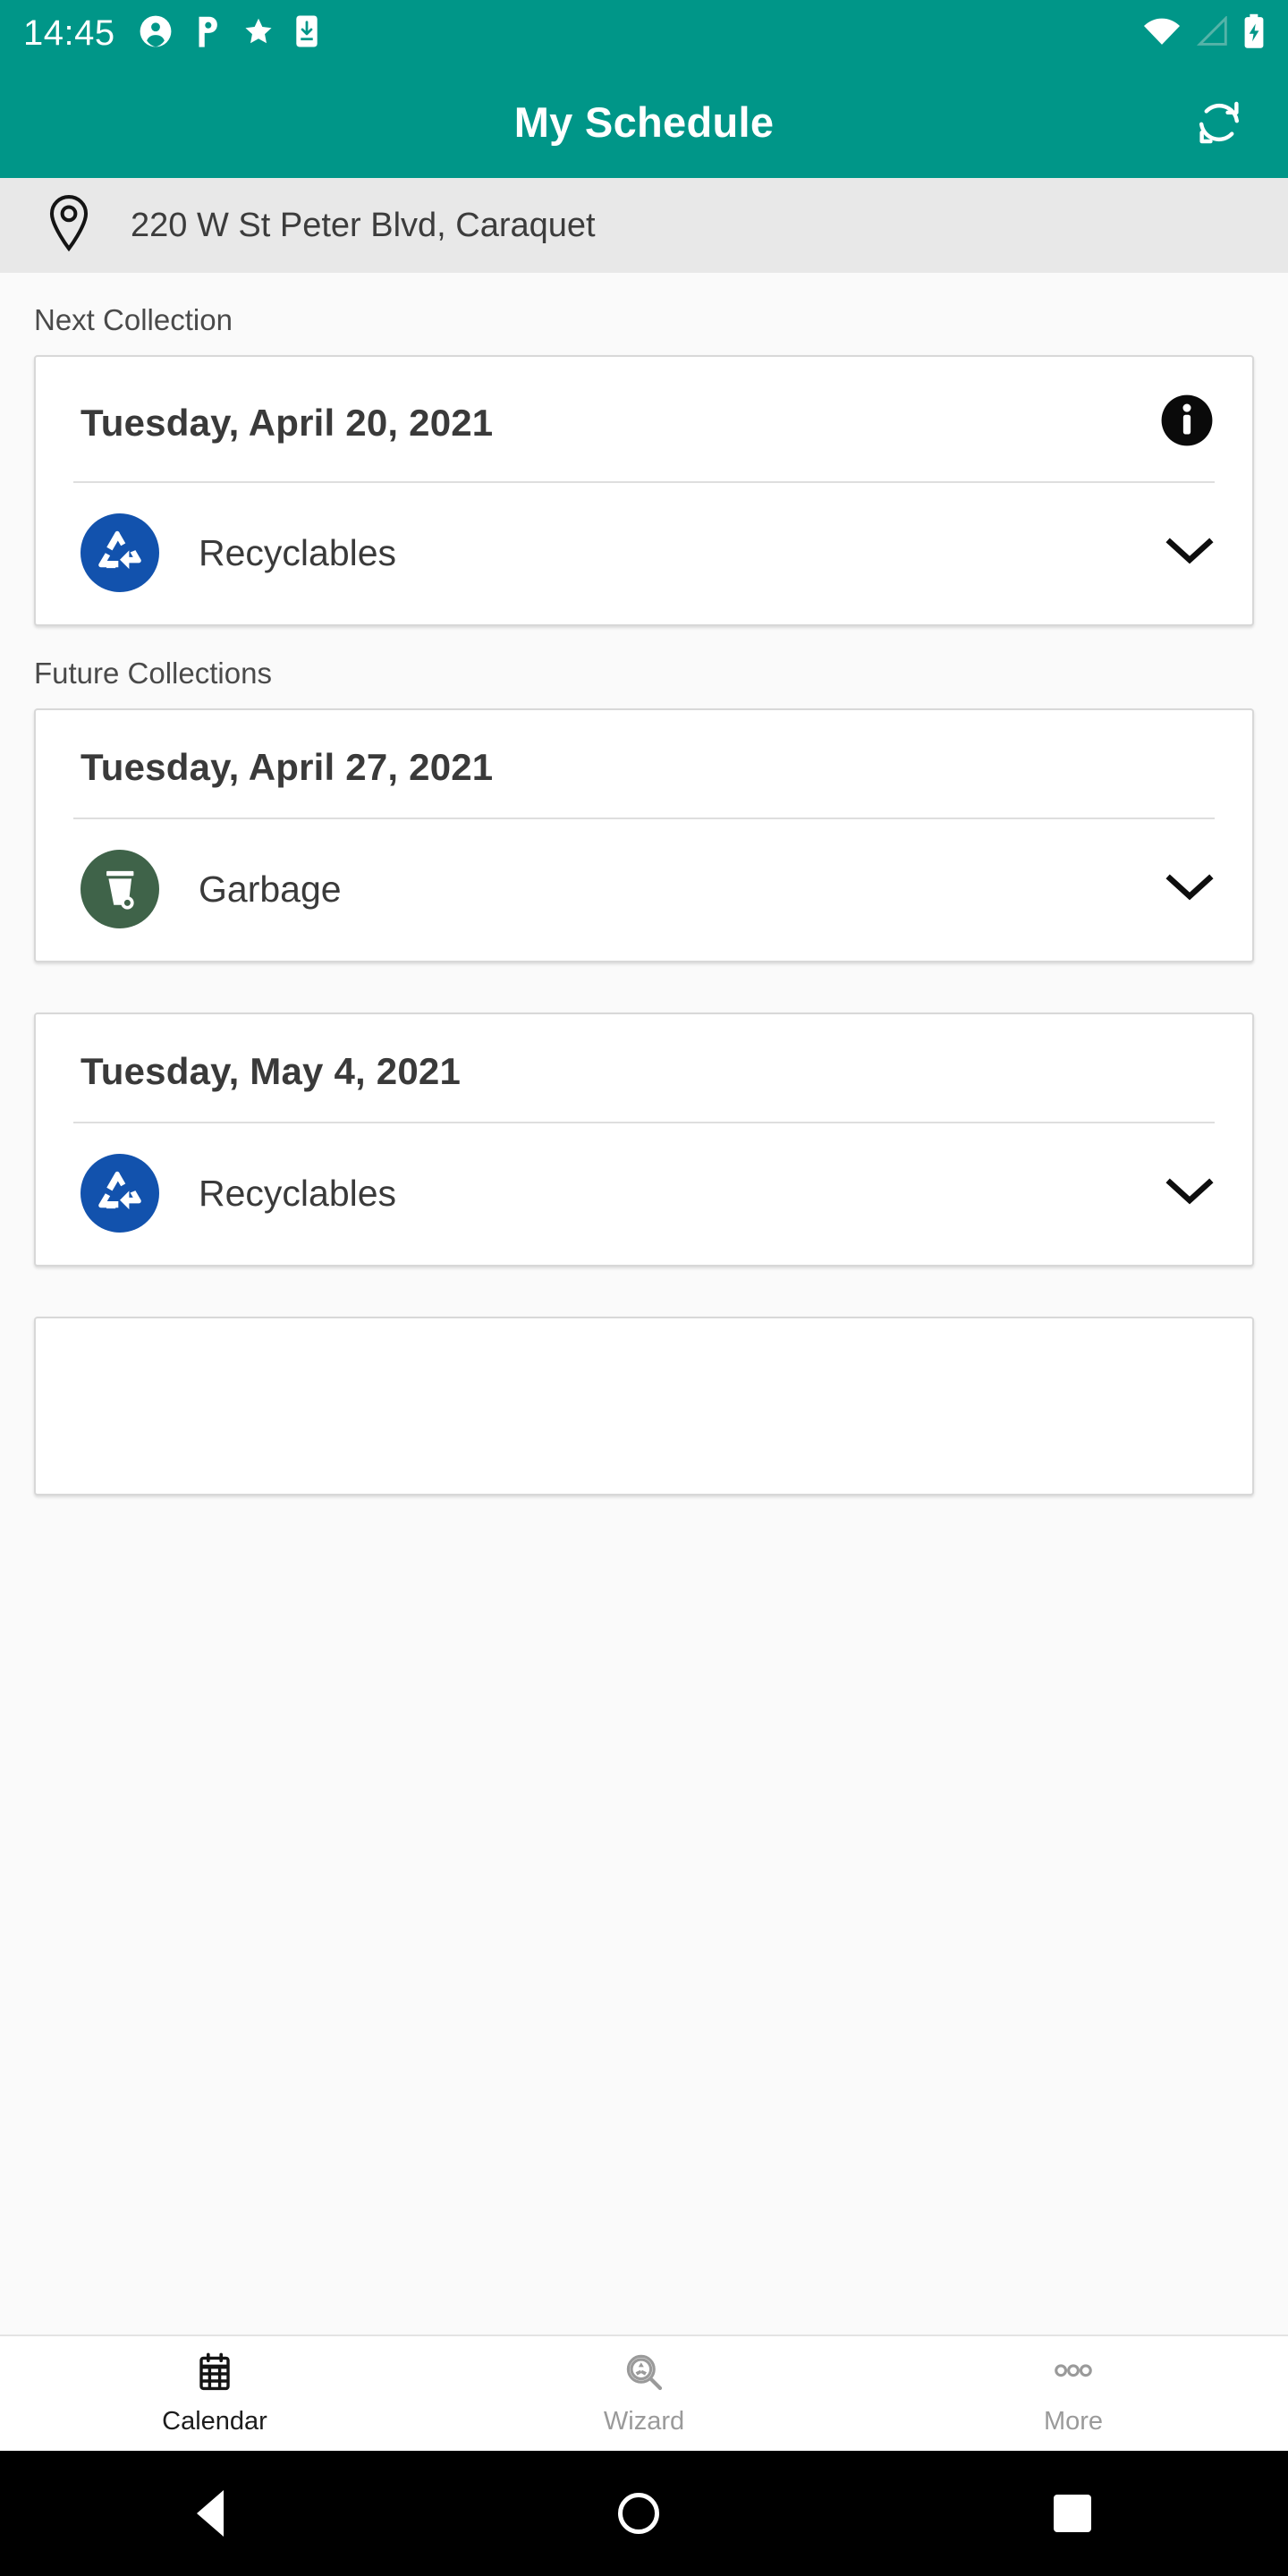  I want to click on status-right-icons, so click(1204, 33).